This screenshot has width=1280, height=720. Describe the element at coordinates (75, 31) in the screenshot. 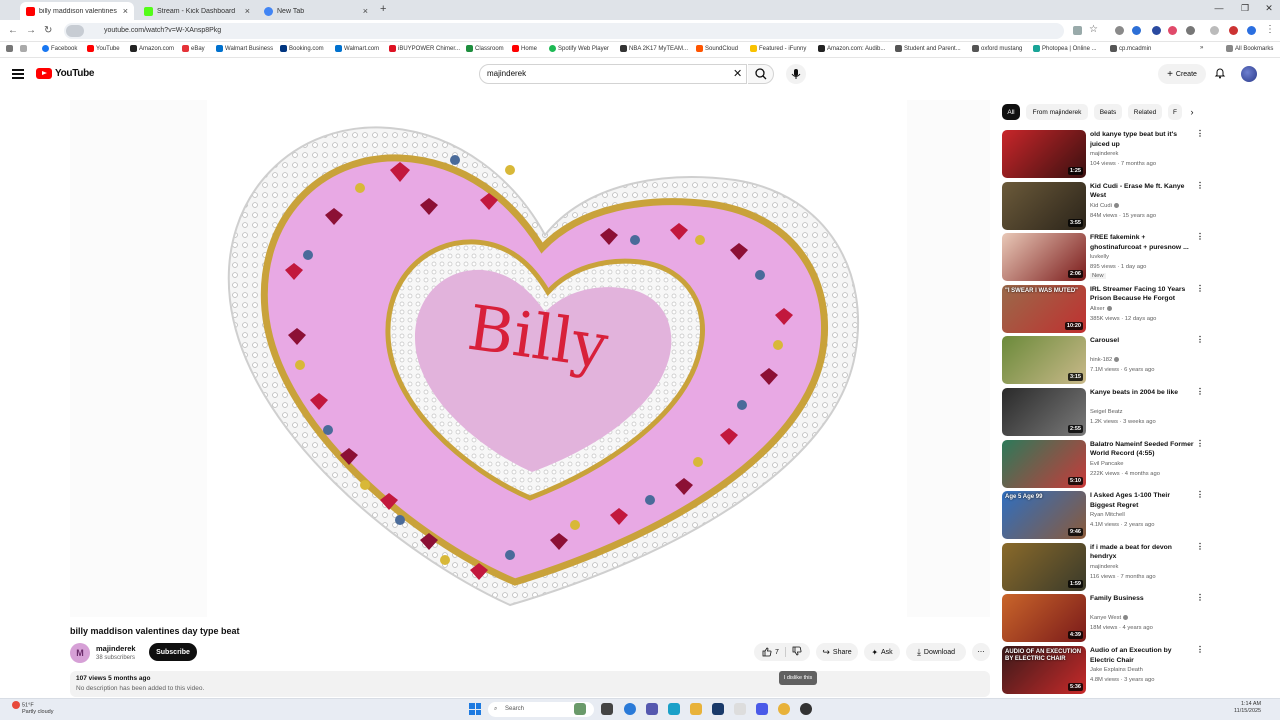

I see `site-info-icon` at that location.